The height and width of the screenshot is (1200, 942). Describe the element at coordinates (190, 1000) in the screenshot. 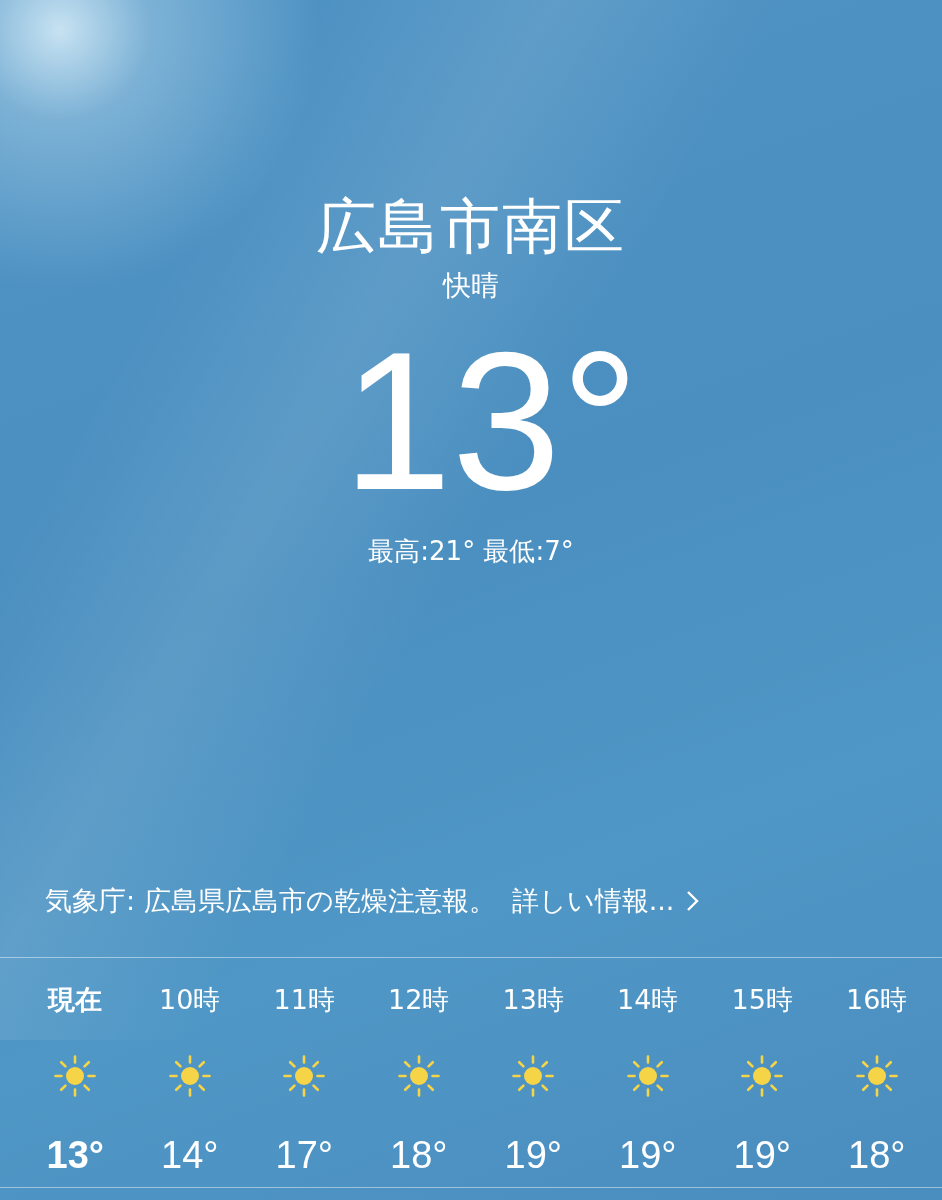

I see `hour-label: 10時` at that location.